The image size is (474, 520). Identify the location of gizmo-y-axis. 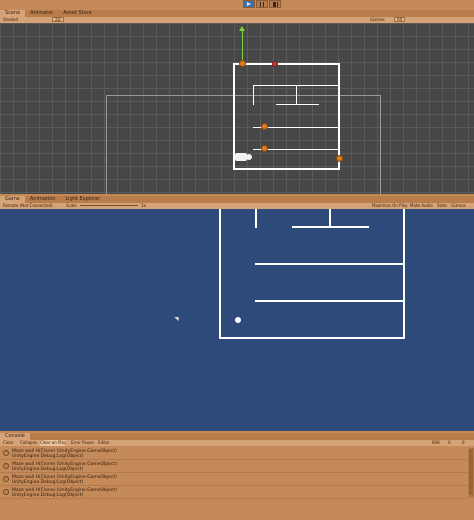
(242, 45).